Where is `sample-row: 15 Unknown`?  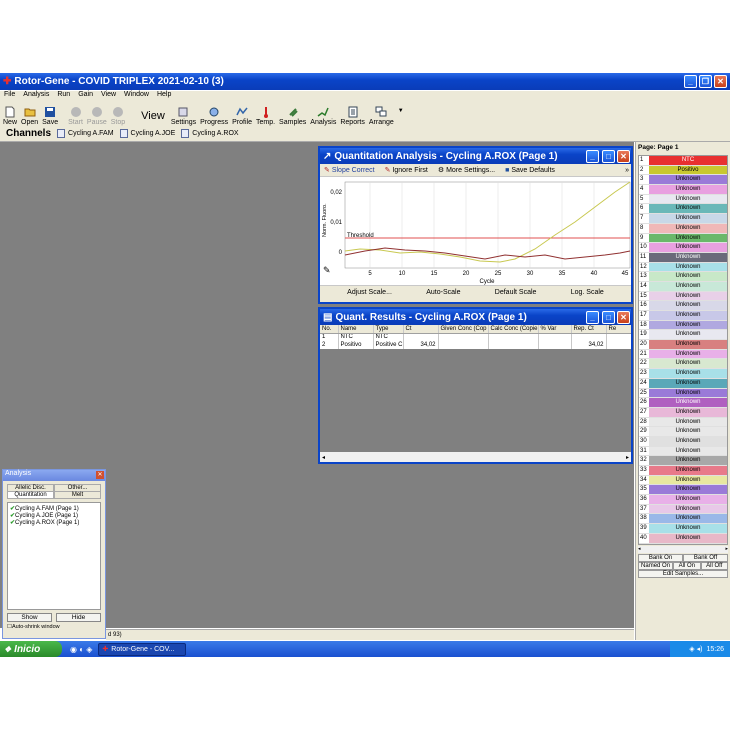 sample-row: 15 Unknown is located at coordinates (683, 296).